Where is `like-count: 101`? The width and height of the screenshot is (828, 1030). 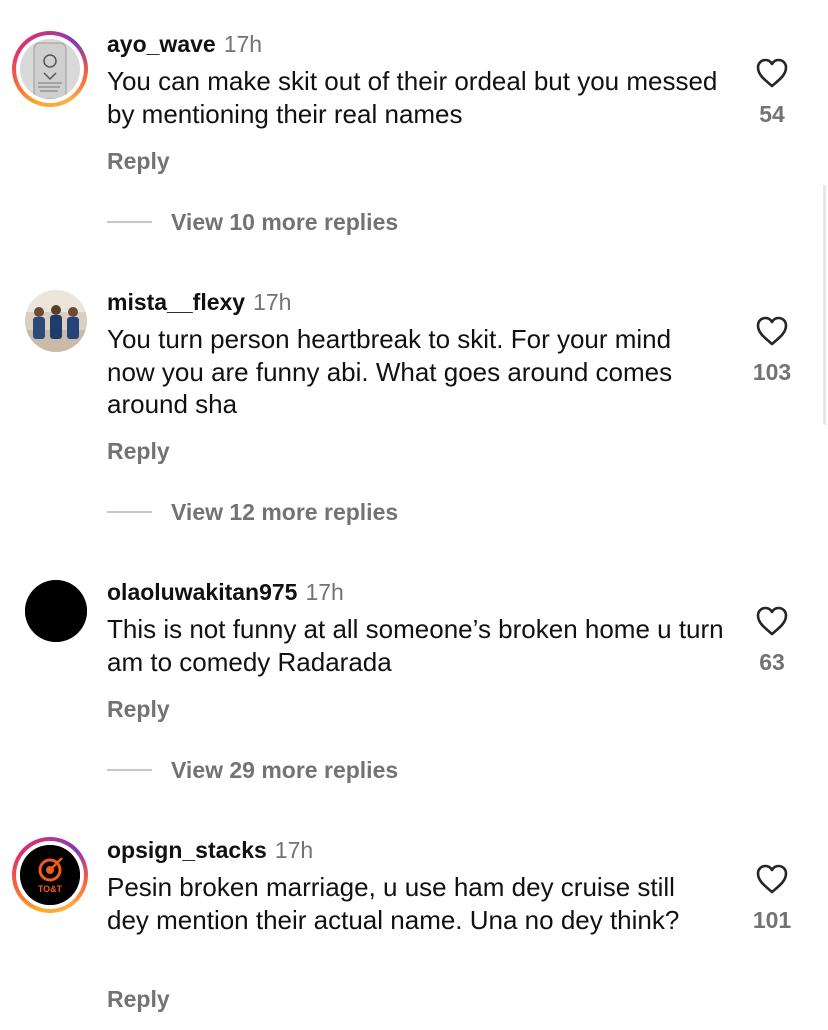 like-count: 101 is located at coordinates (772, 920).